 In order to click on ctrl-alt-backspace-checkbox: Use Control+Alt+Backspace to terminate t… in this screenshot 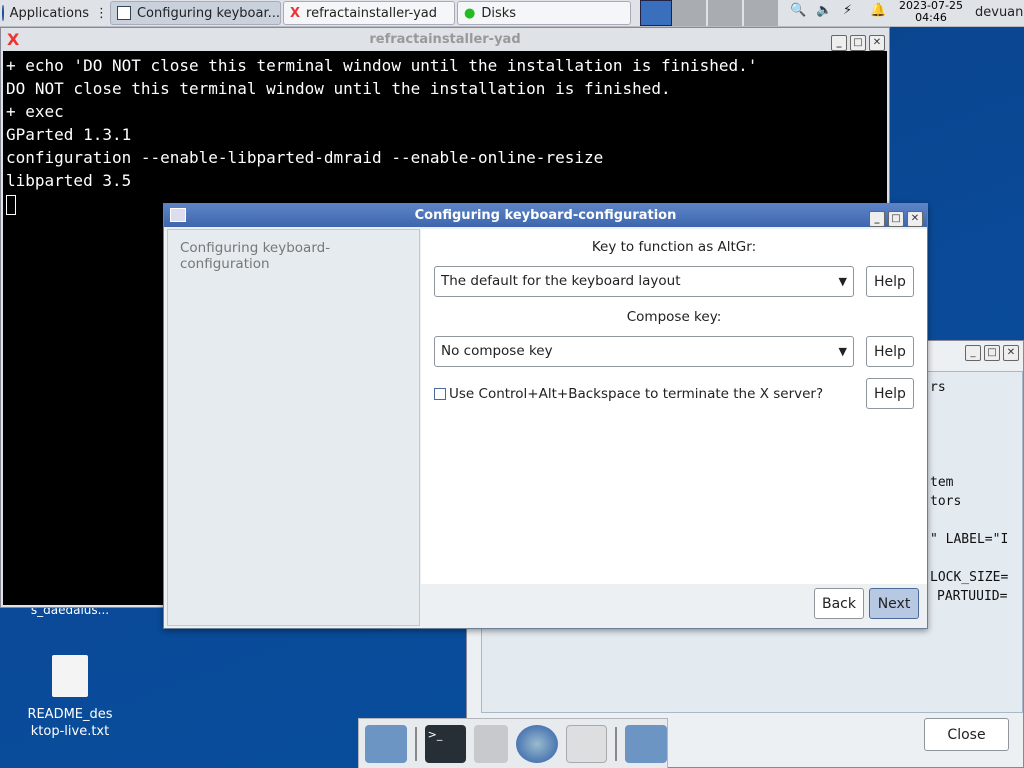, I will do `click(628, 394)`.